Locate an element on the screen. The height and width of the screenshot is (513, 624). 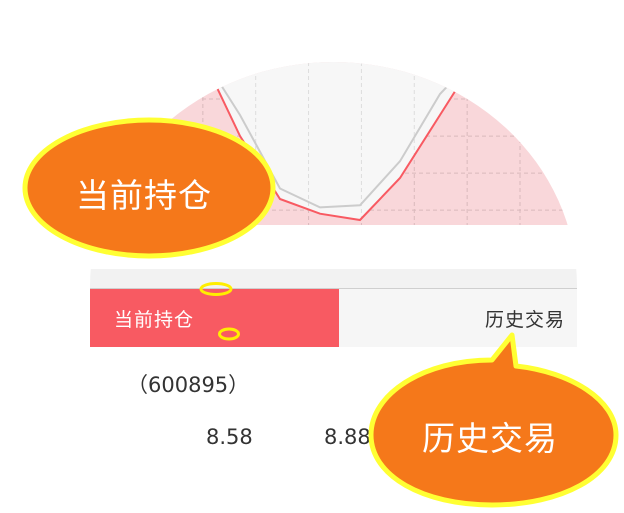
tab-history-label: 历史交易 is located at coordinates (524, 320).